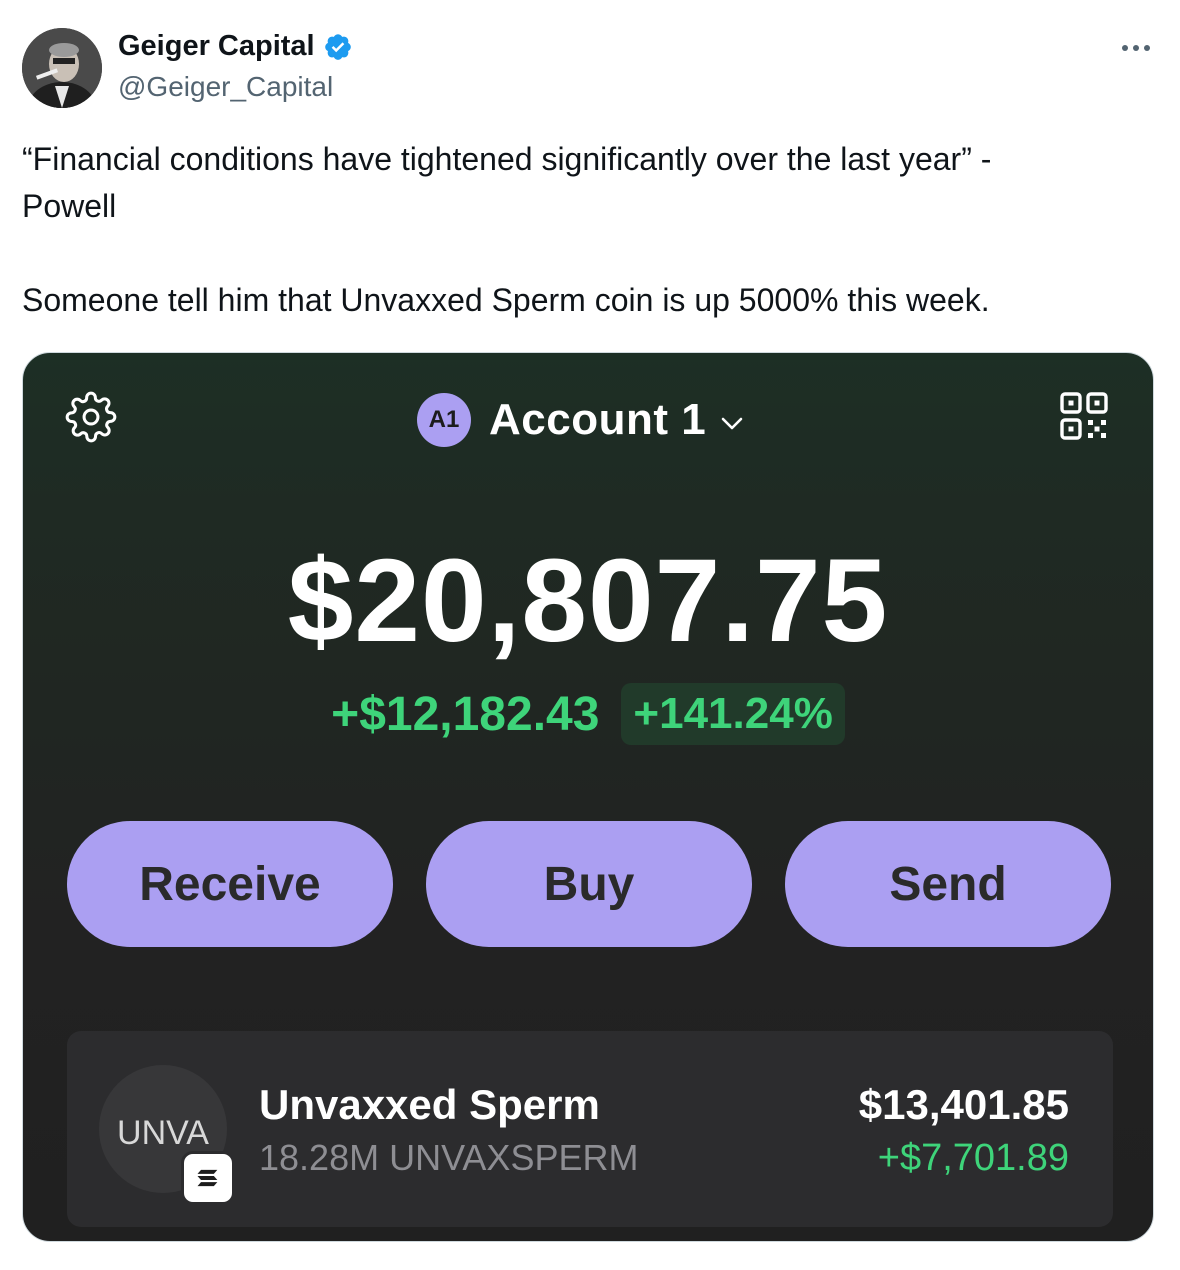  I want to click on account-selector: A1 Account 1, so click(581, 420).